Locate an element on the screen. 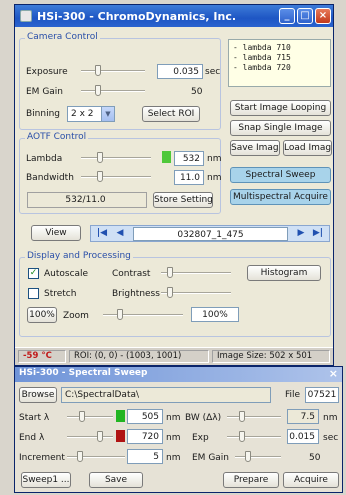 This screenshot has height=495, width=346. main-window-title: HSi-300 - ChromoDynamics, Inc. is located at coordinates (137, 16).